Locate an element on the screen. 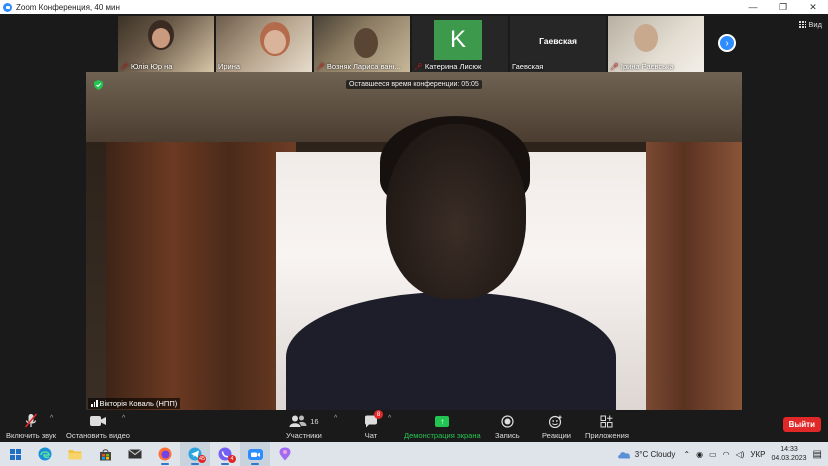  chevron-right-icon: › is located at coordinates (727, 43).